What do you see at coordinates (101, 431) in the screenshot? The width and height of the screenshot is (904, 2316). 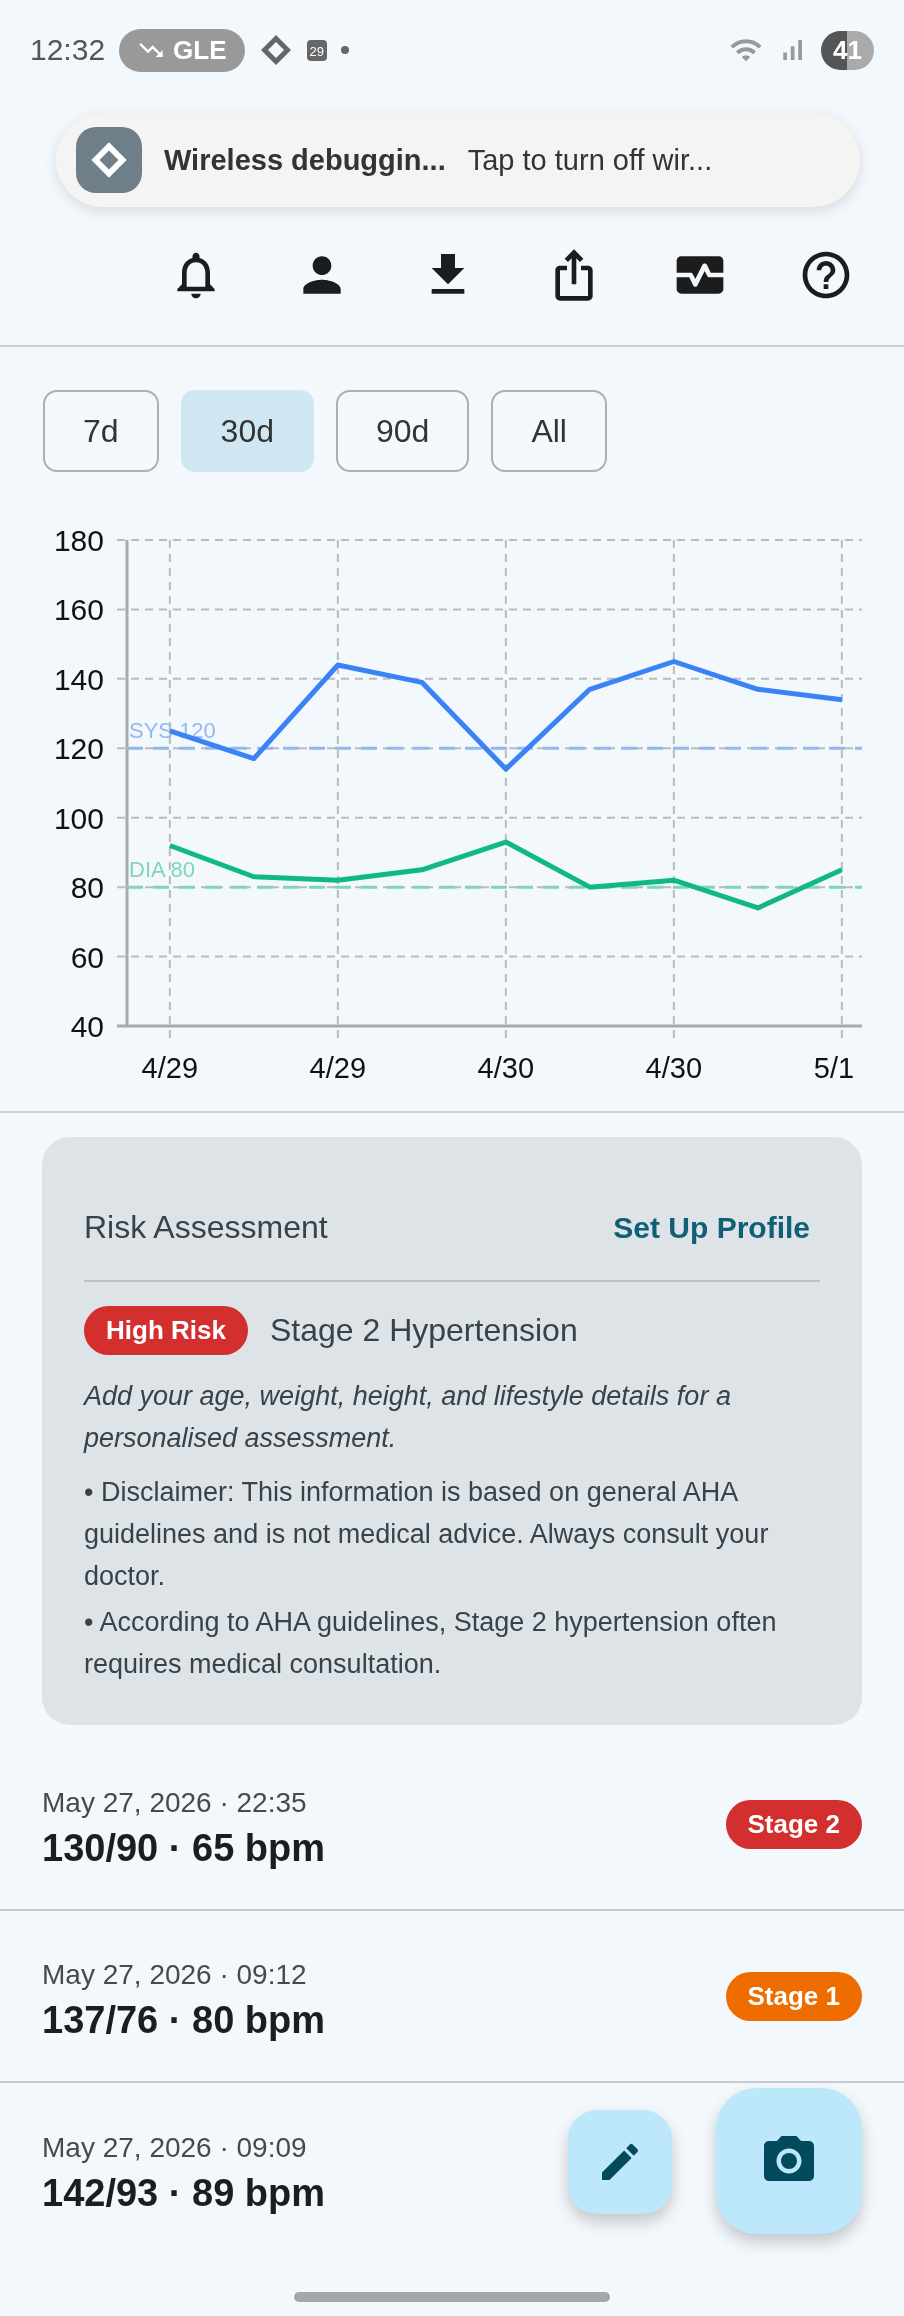 I see `range-chip: 7d` at bounding box center [101, 431].